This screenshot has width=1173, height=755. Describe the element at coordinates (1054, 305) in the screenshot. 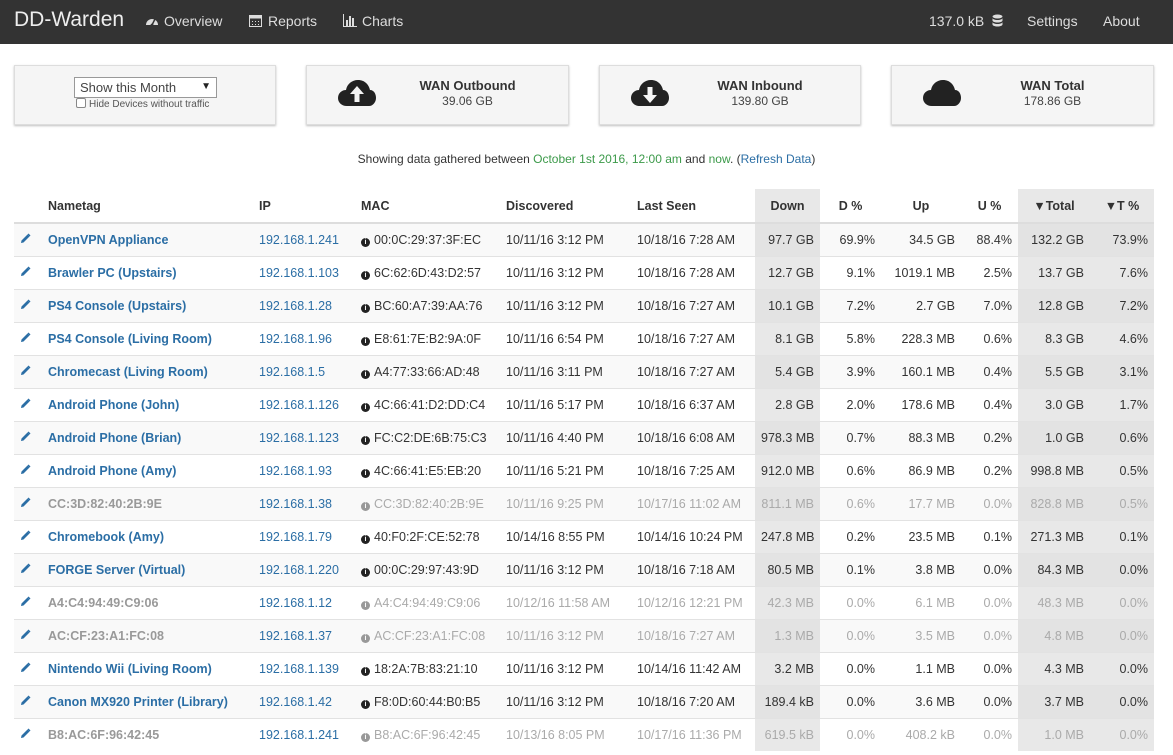

I see `total-cell: 12.8 GB` at that location.